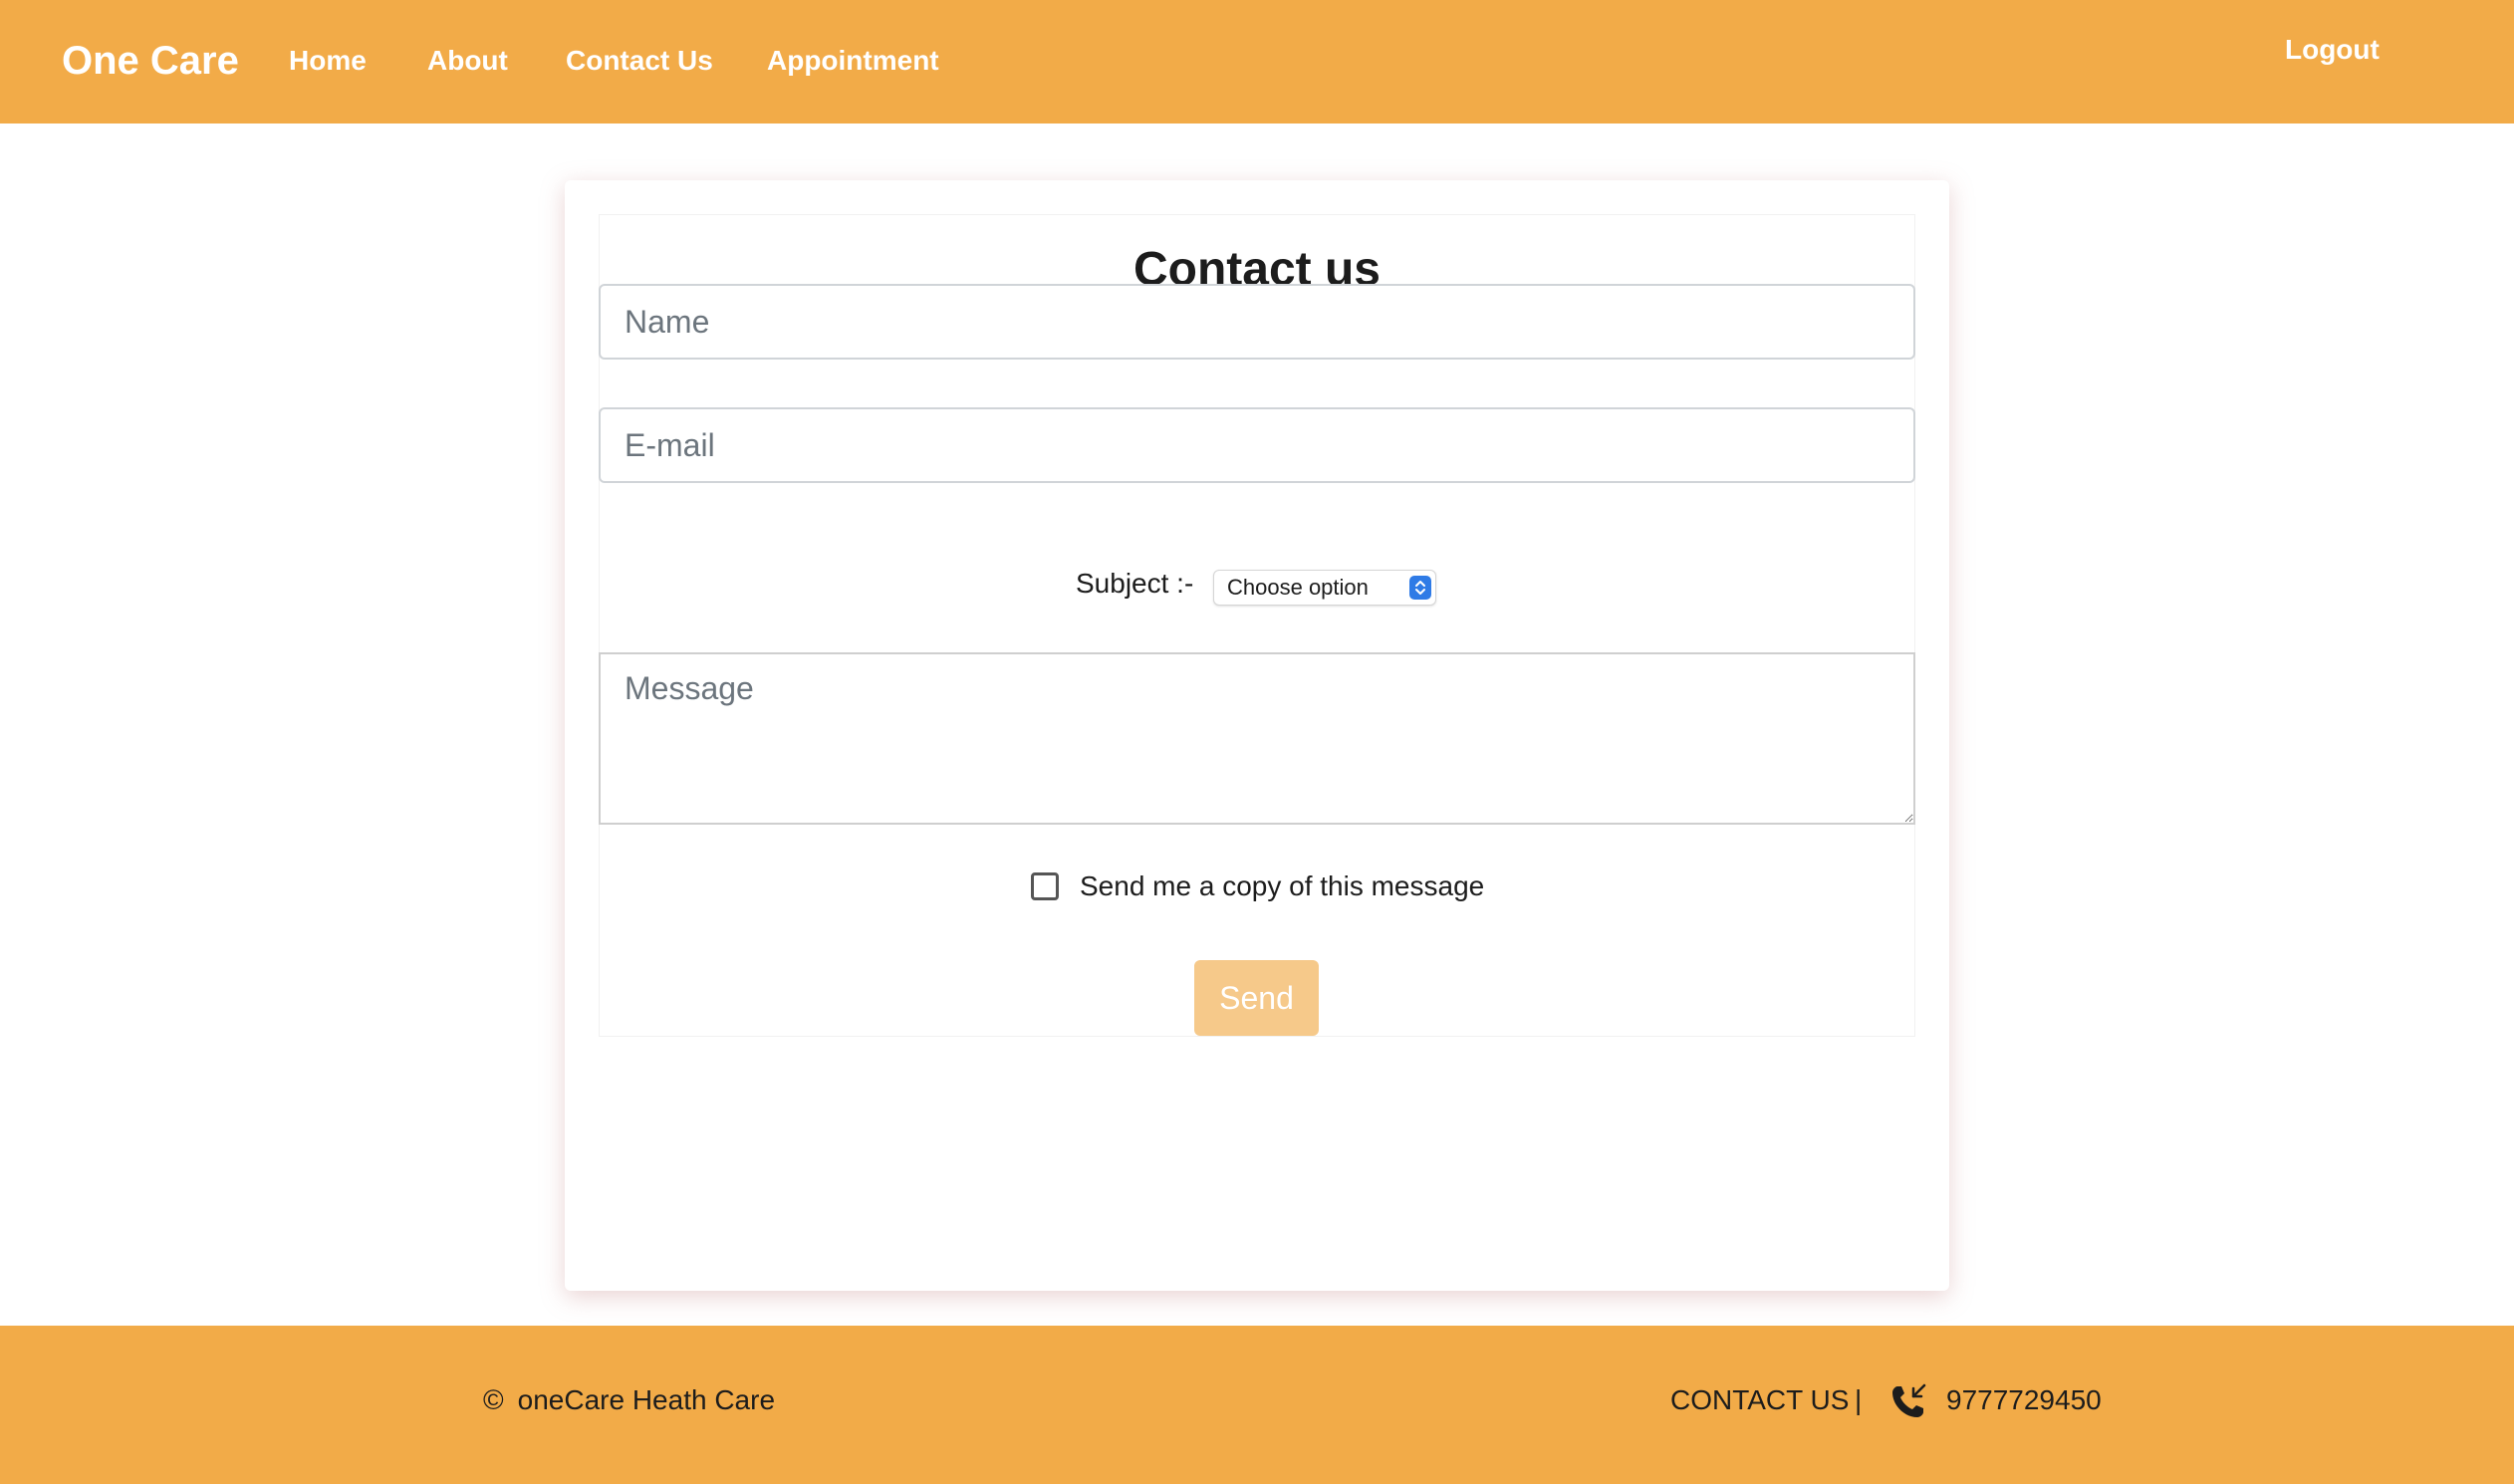 This screenshot has width=2514, height=1484. Describe the element at coordinates (1257, 738) in the screenshot. I see `message-textarea` at that location.